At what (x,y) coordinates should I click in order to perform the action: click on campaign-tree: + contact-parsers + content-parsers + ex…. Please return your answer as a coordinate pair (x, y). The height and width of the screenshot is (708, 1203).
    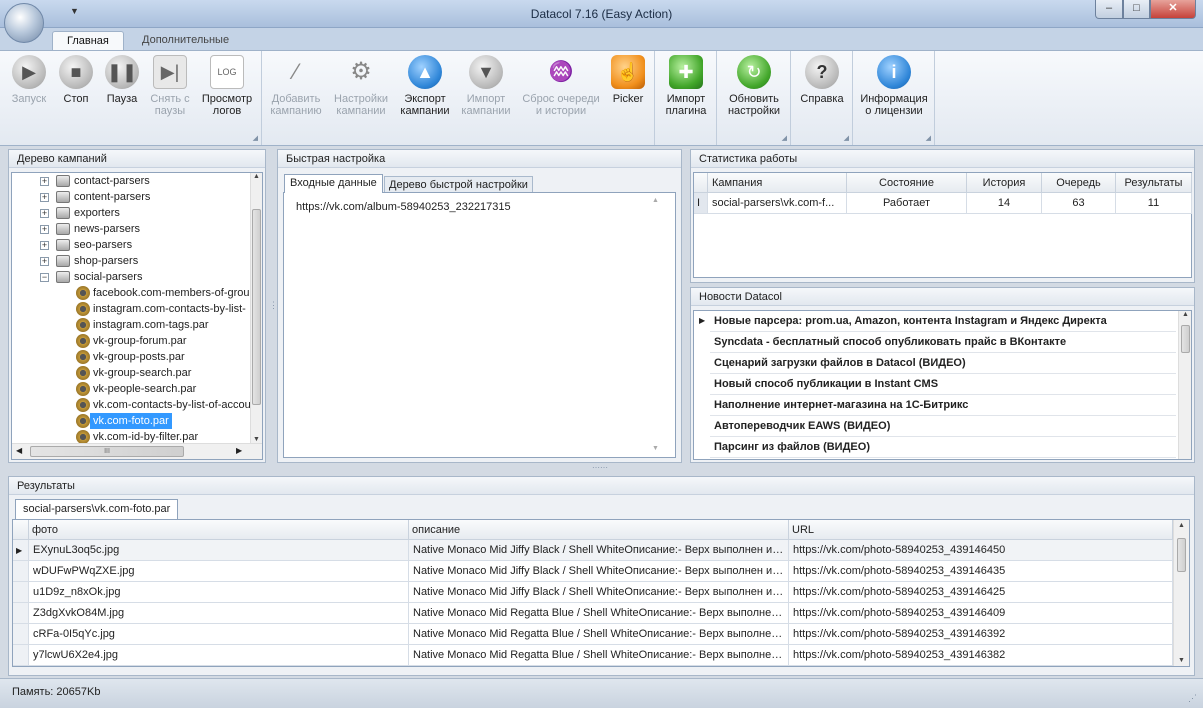
    Looking at the image, I should click on (137, 316).